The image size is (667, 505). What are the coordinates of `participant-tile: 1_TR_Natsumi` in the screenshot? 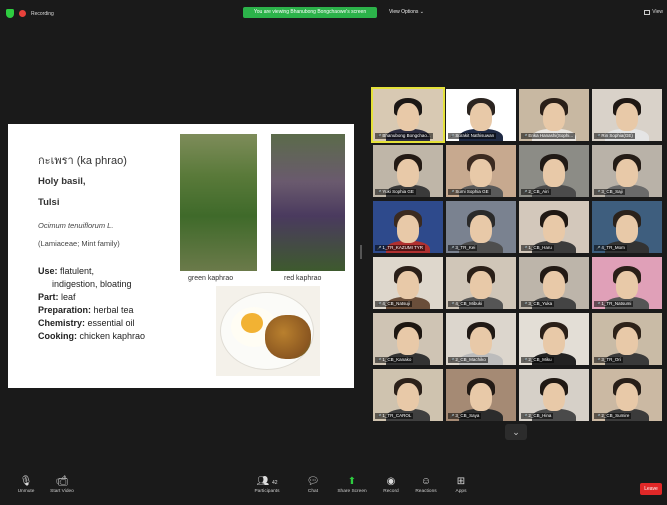 It's located at (627, 283).